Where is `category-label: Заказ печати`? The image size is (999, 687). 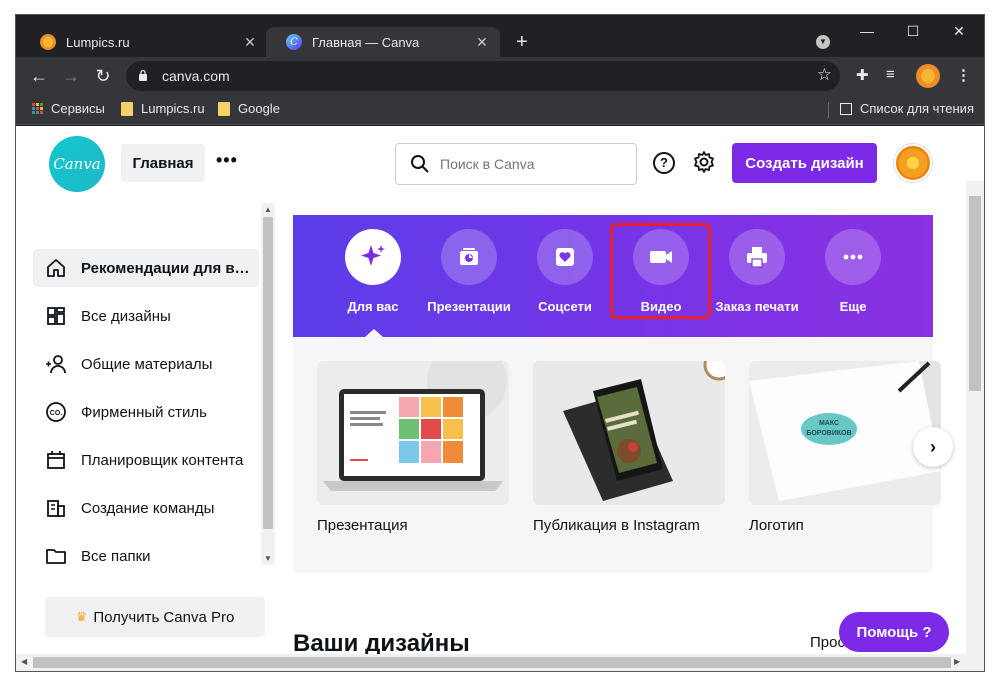 category-label: Заказ печати is located at coordinates (757, 306).